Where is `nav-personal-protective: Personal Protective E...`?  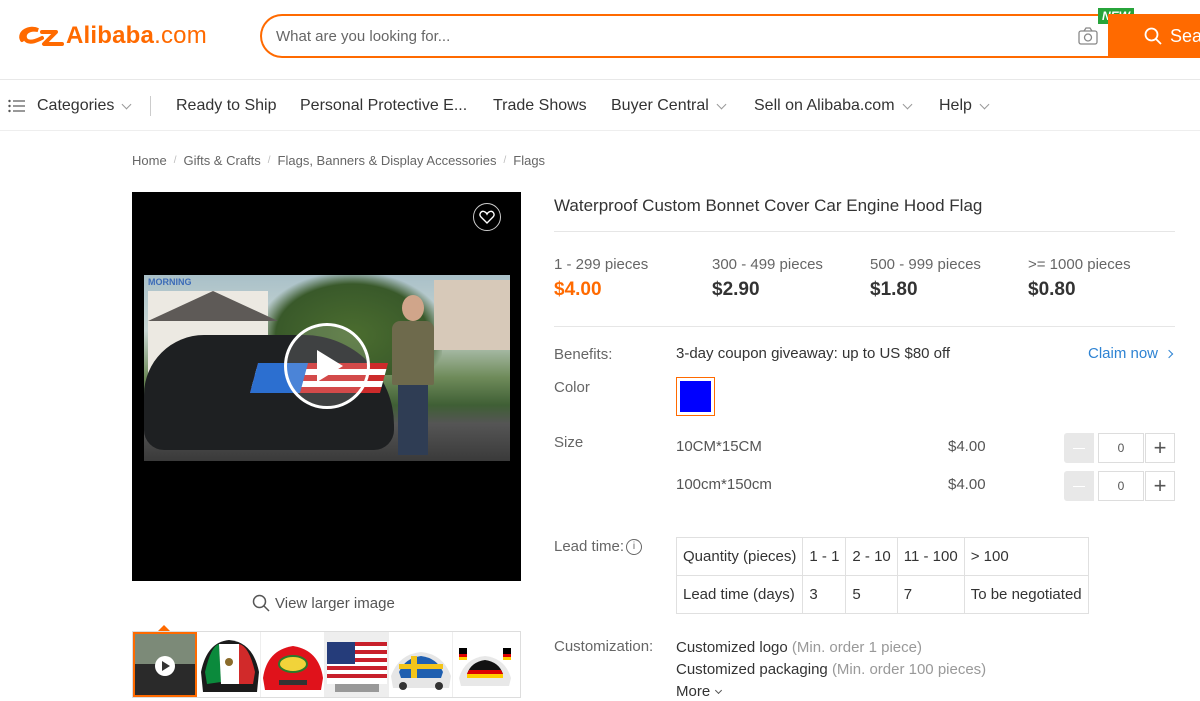 nav-personal-protective: Personal Protective E... is located at coordinates (383, 106).